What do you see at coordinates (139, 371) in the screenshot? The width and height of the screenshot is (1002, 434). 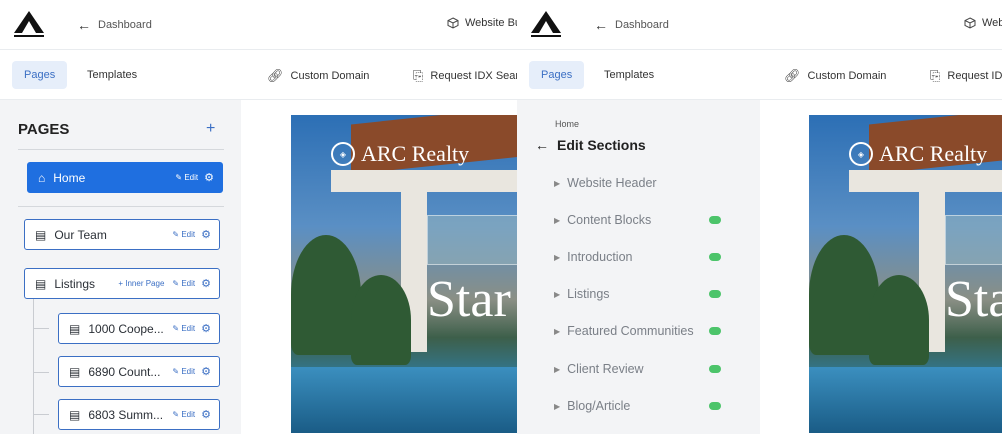 I see `page-item-6890-country: ▤ 6890 Count... ✎ Edit ⚙` at bounding box center [139, 371].